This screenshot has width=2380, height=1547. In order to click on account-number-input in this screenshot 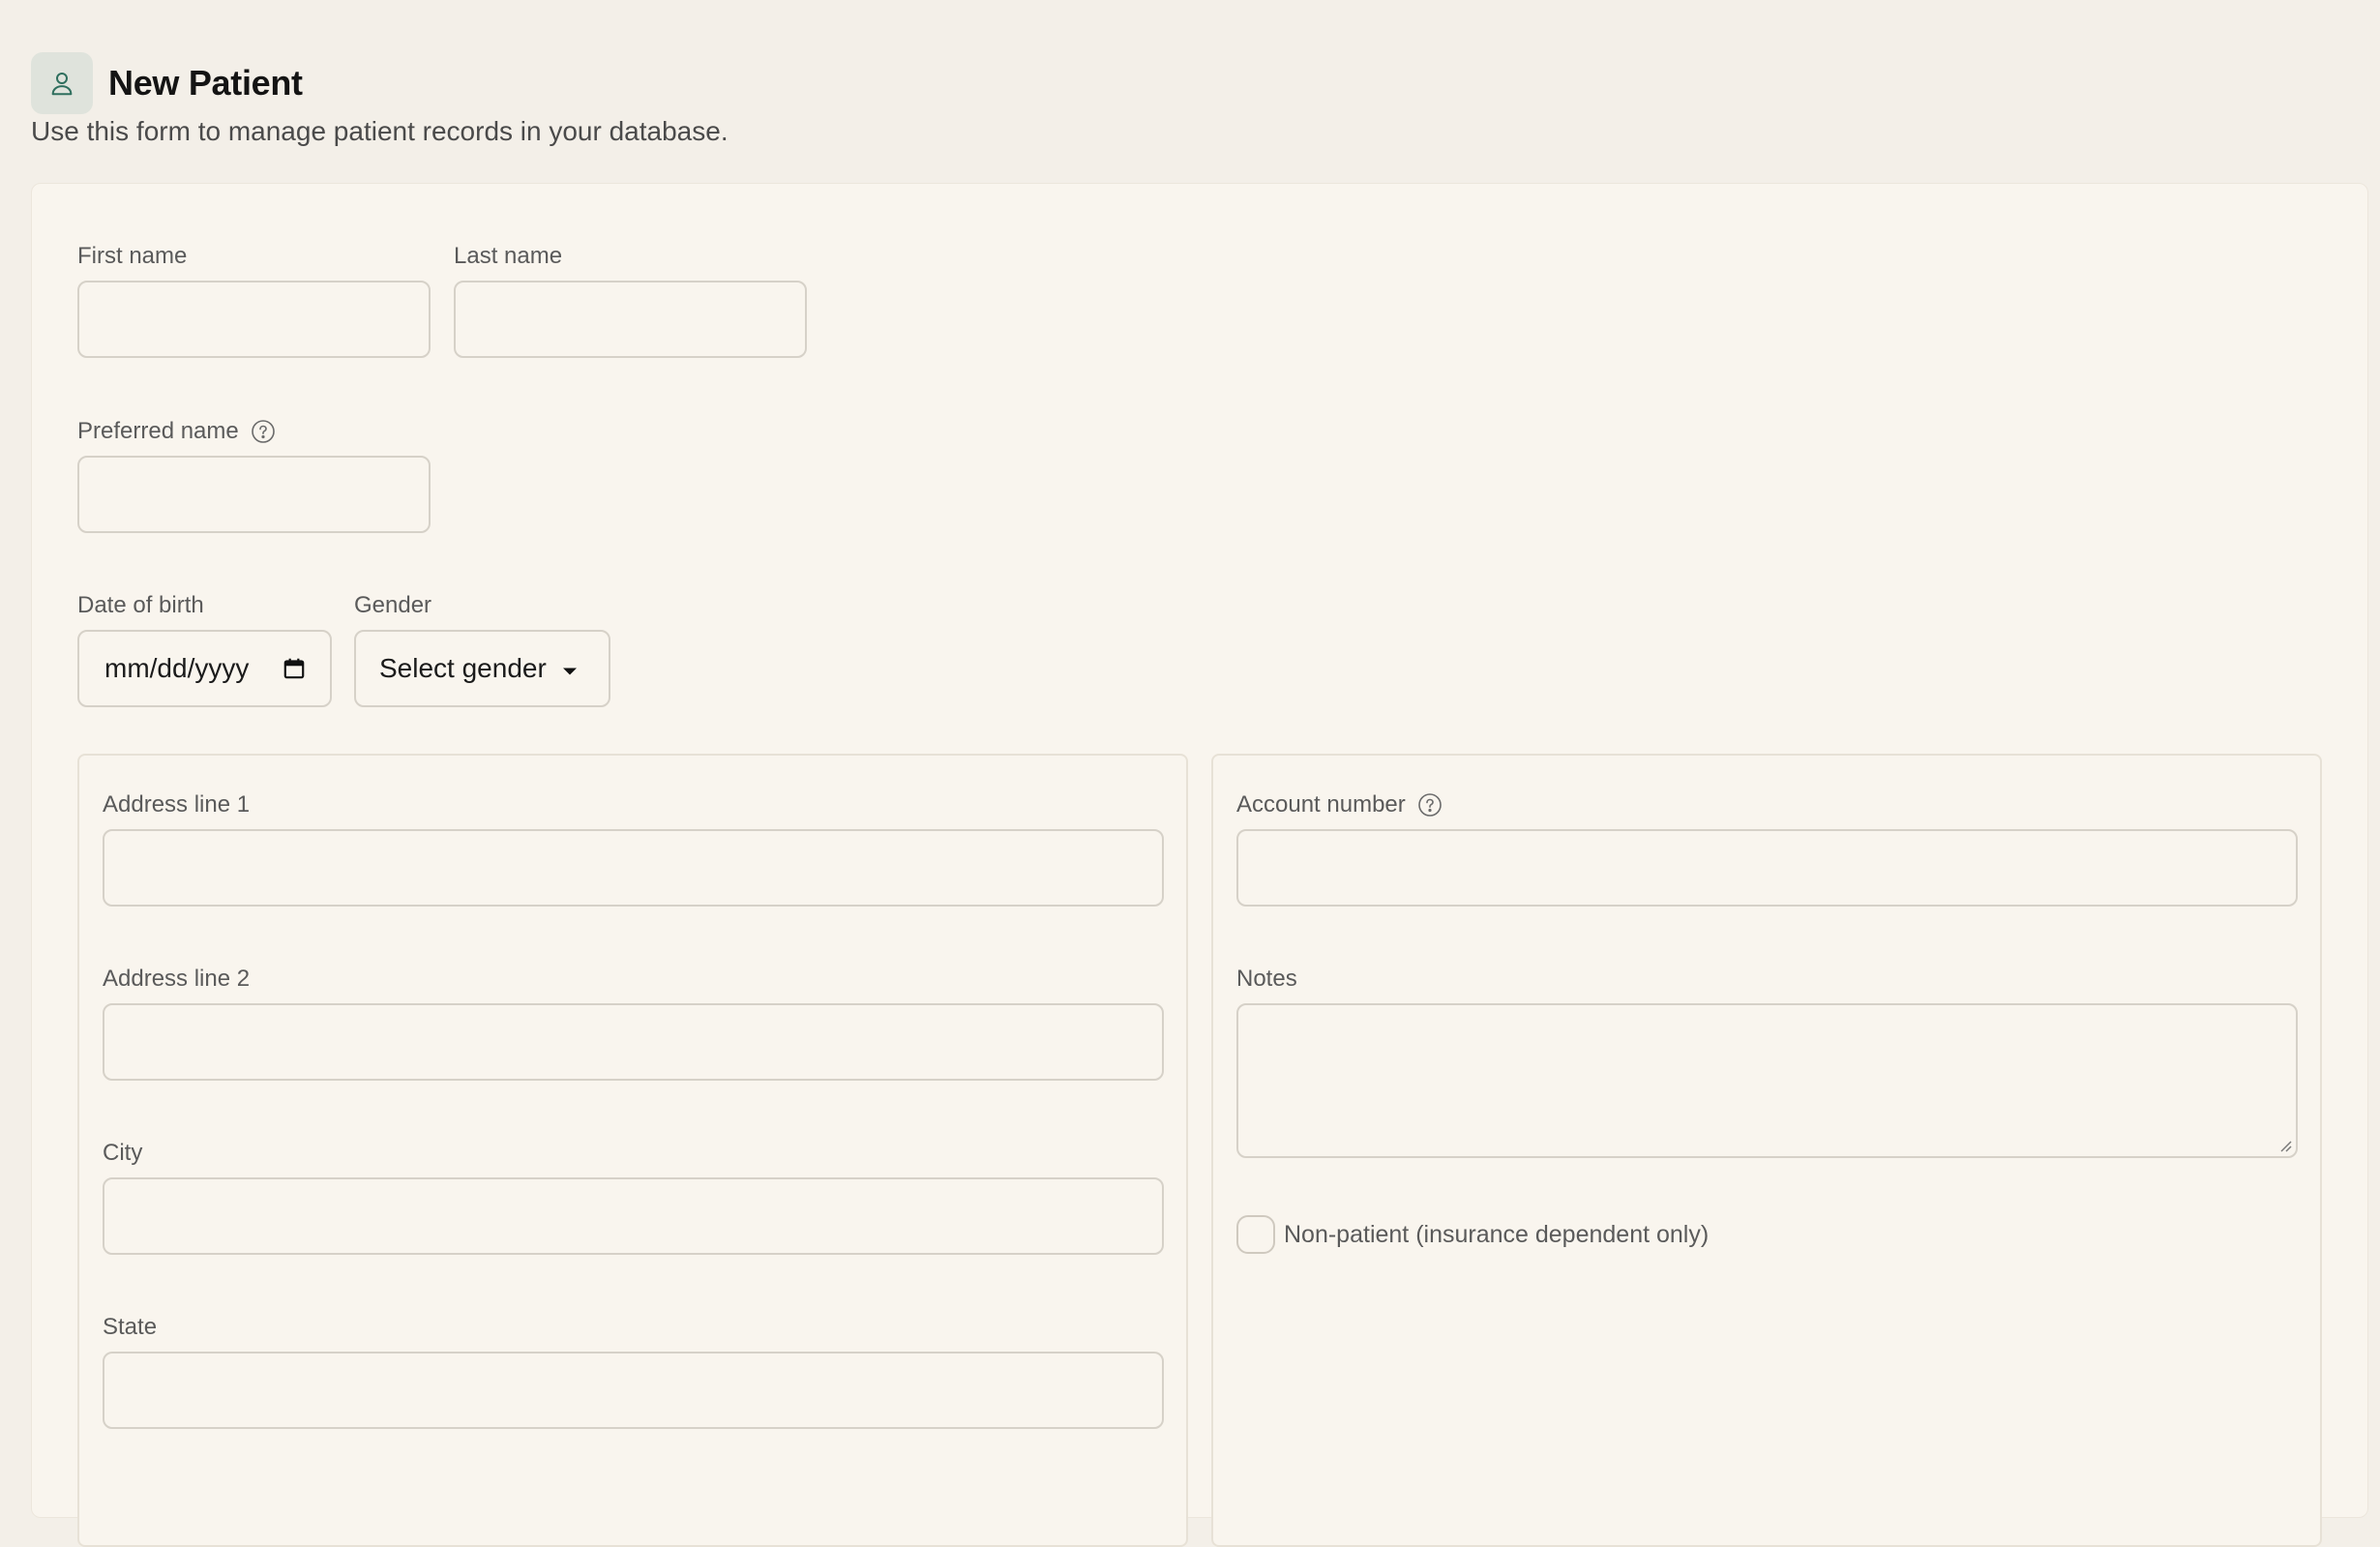, I will do `click(1767, 868)`.